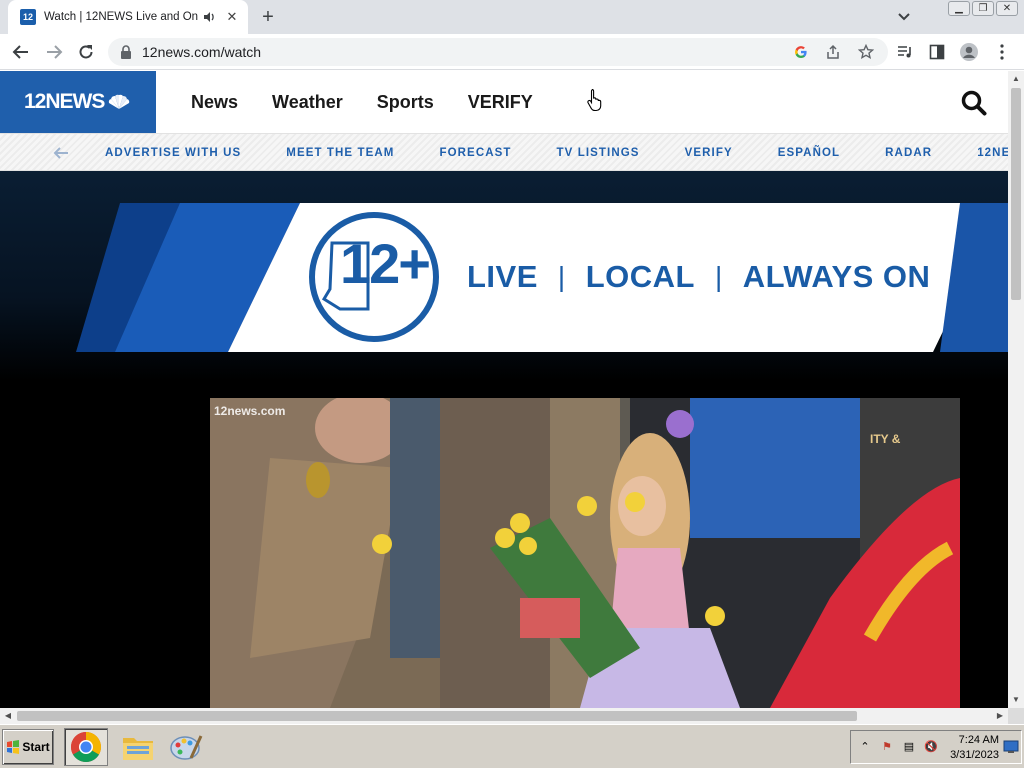 The height and width of the screenshot is (768, 1024). Describe the element at coordinates (709, 153) in the screenshot. I see `subnav-verify: VERIFY` at that location.